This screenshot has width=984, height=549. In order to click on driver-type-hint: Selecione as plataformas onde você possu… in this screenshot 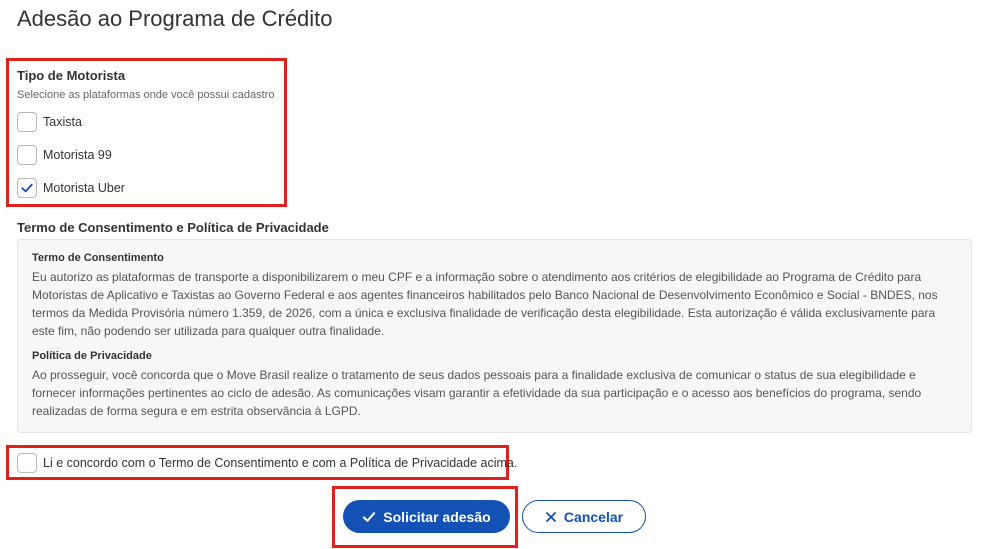, I will do `click(146, 95)`.